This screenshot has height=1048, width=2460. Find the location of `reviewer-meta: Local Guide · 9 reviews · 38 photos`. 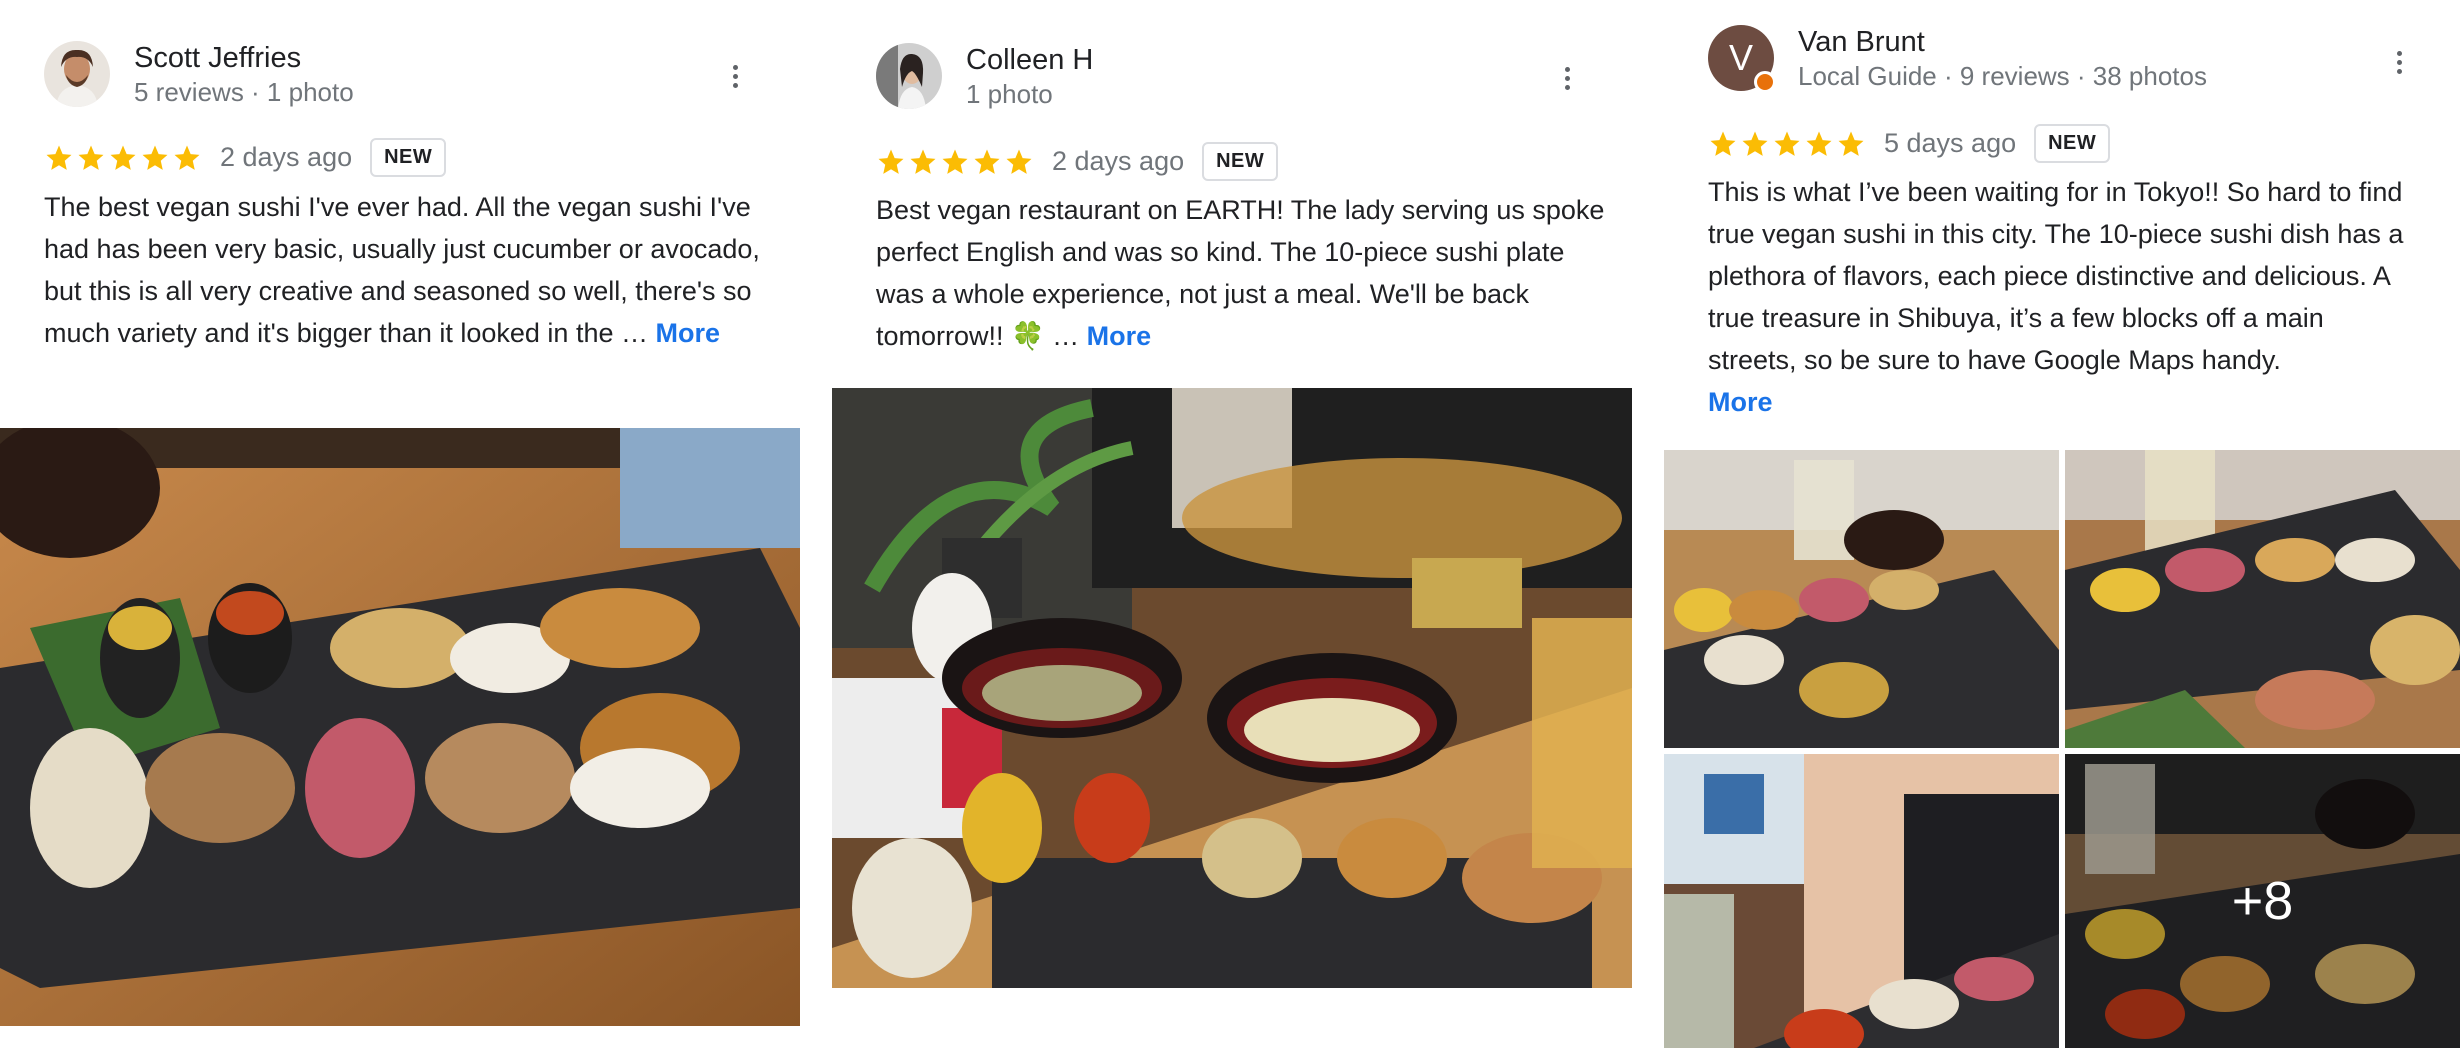

reviewer-meta: Local Guide · 9 reviews · 38 photos is located at coordinates (2002, 76).